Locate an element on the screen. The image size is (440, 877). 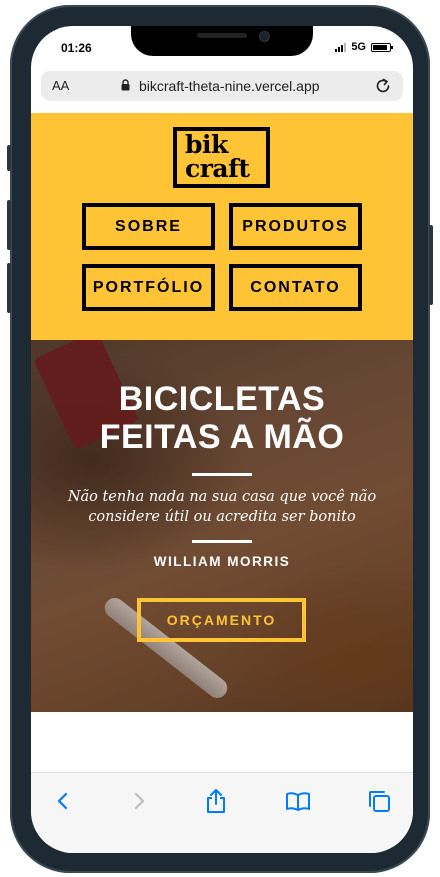
bookmarks-icon is located at coordinates (298, 801).